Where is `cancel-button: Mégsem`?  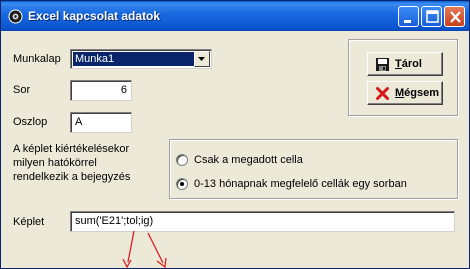 cancel-button: Mégsem is located at coordinates (405, 93).